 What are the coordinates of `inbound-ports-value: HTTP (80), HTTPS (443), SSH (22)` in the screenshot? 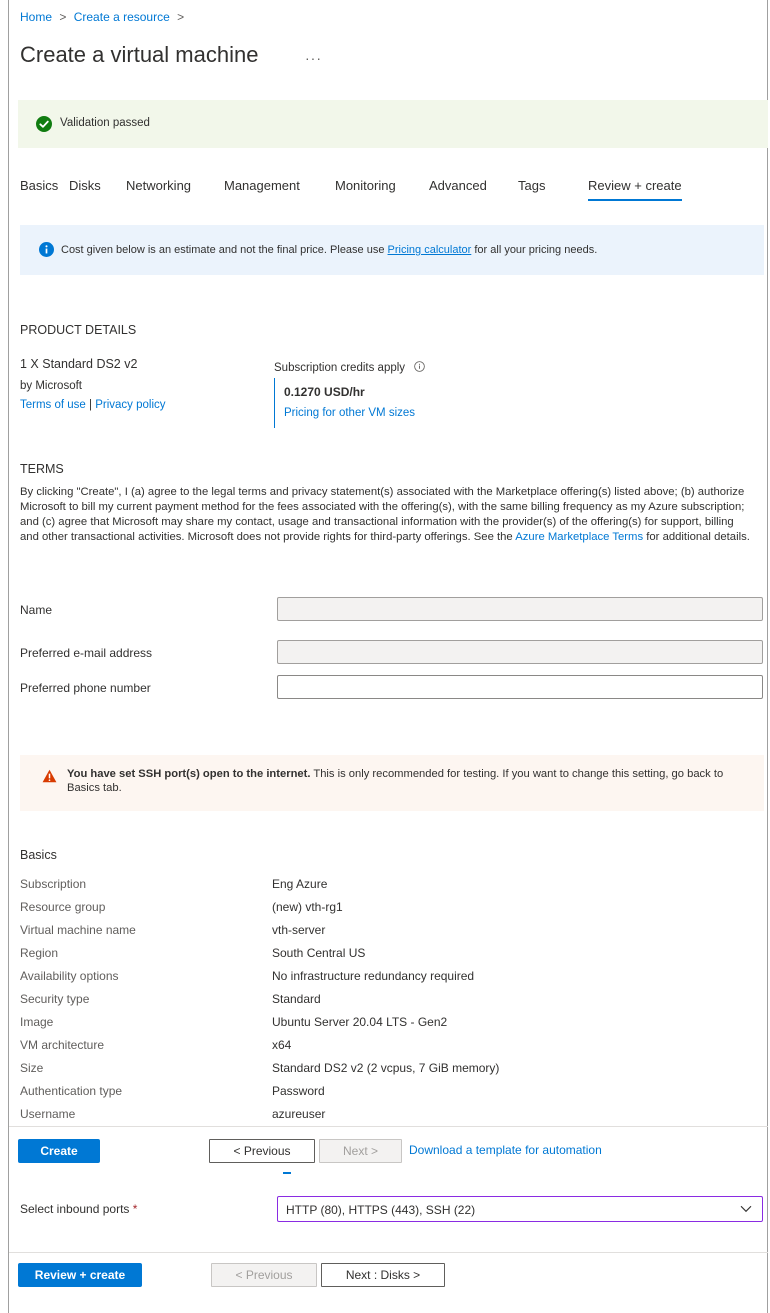 It's located at (381, 1210).